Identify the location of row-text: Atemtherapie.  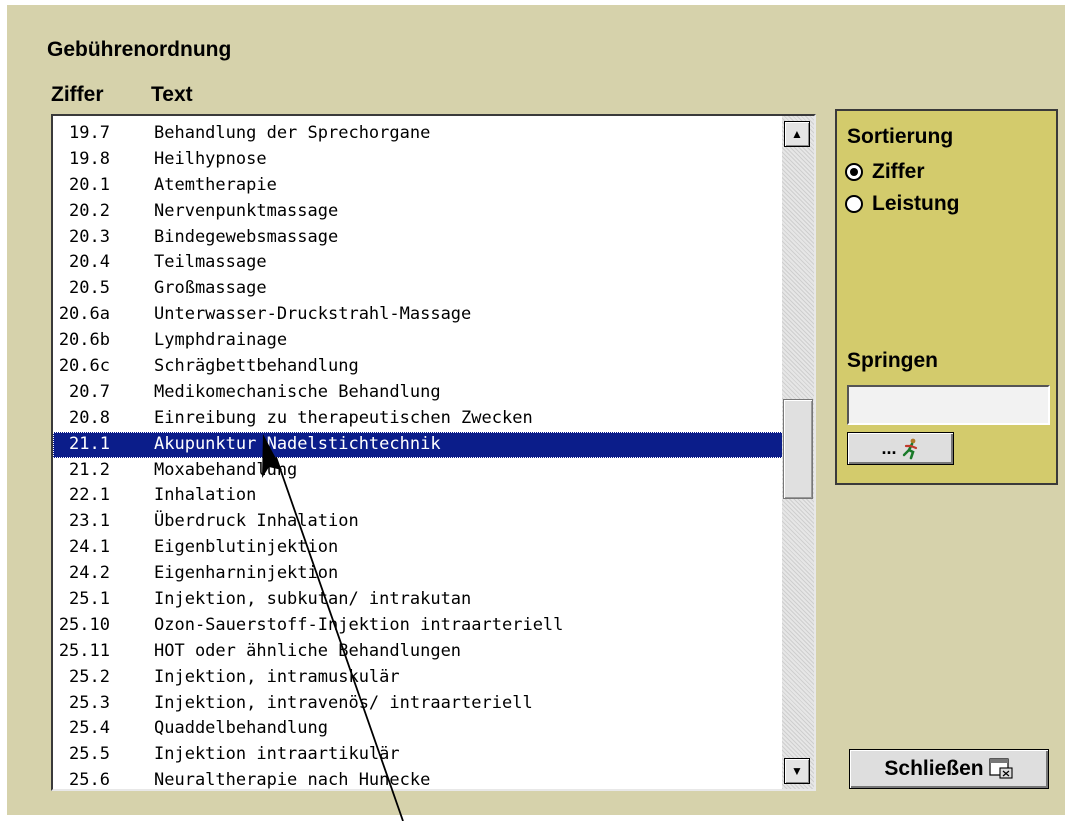
(215, 184).